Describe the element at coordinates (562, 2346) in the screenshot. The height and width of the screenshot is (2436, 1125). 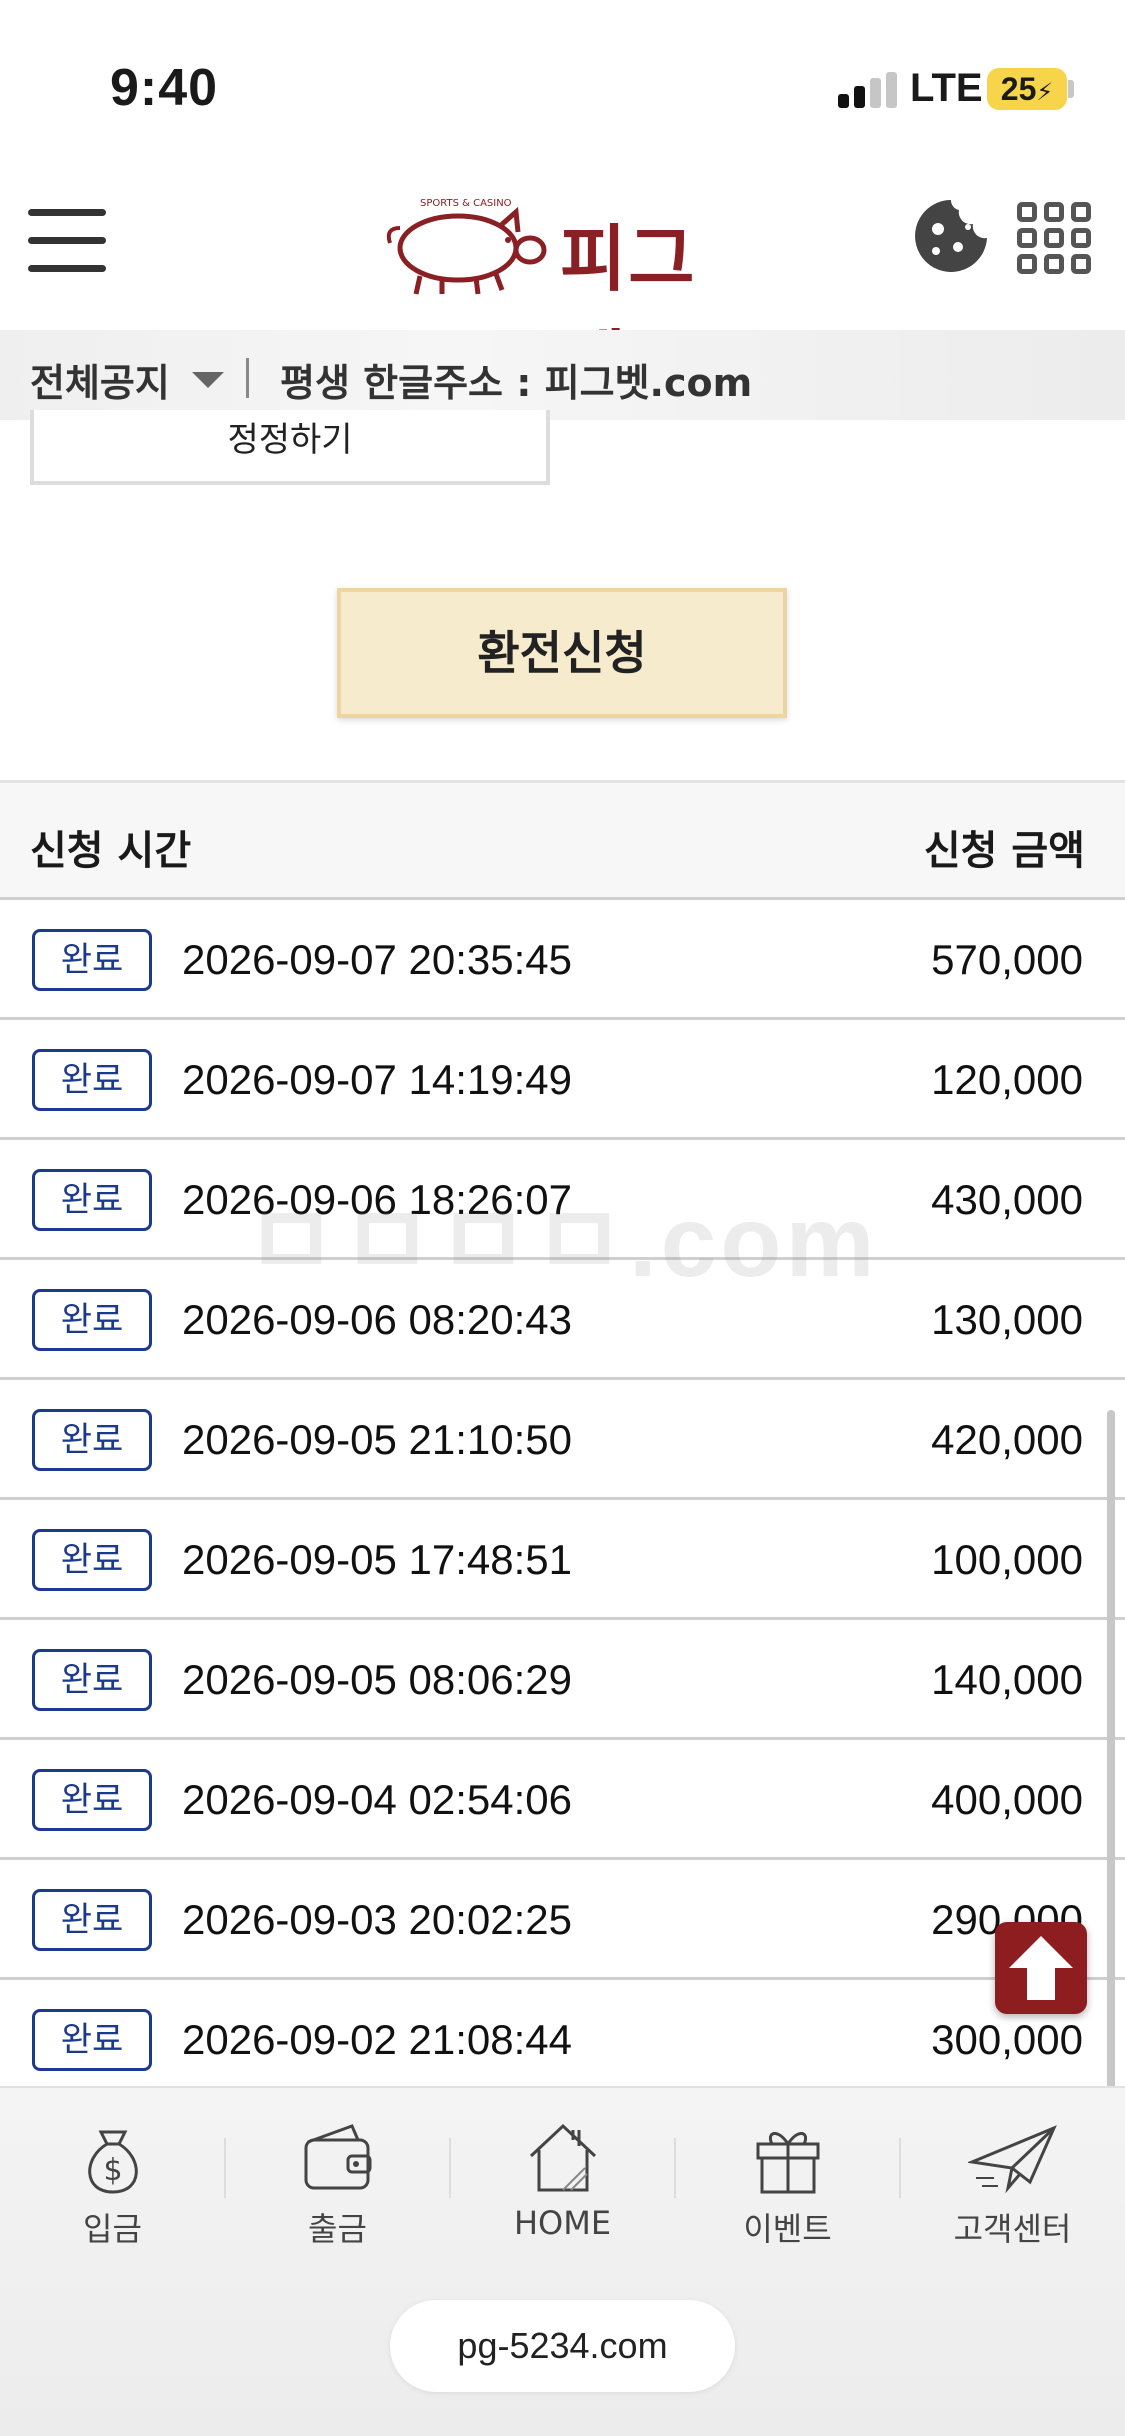
I see `browser-url-bar: pg-5234.com` at that location.